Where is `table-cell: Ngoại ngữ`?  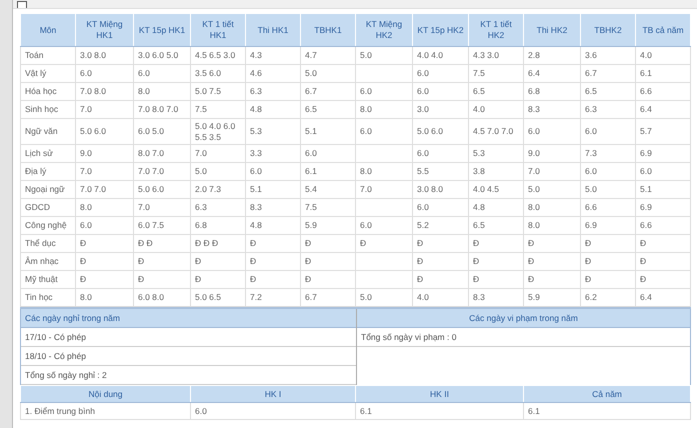
table-cell: Ngoại ngữ is located at coordinates (48, 189).